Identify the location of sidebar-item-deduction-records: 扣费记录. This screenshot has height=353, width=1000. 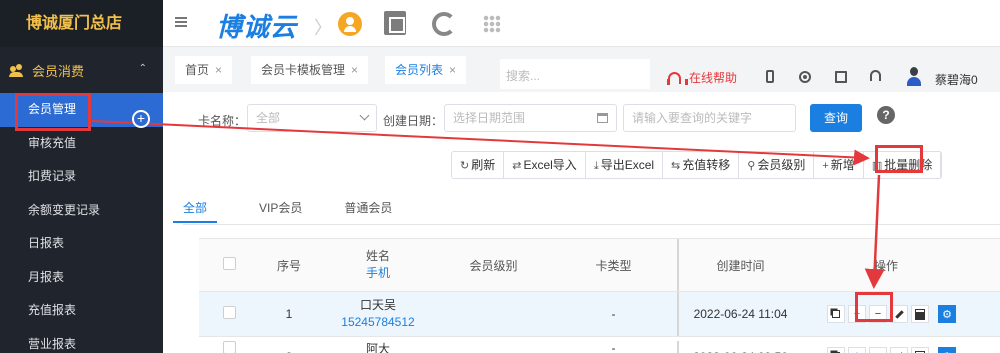
(81, 177).